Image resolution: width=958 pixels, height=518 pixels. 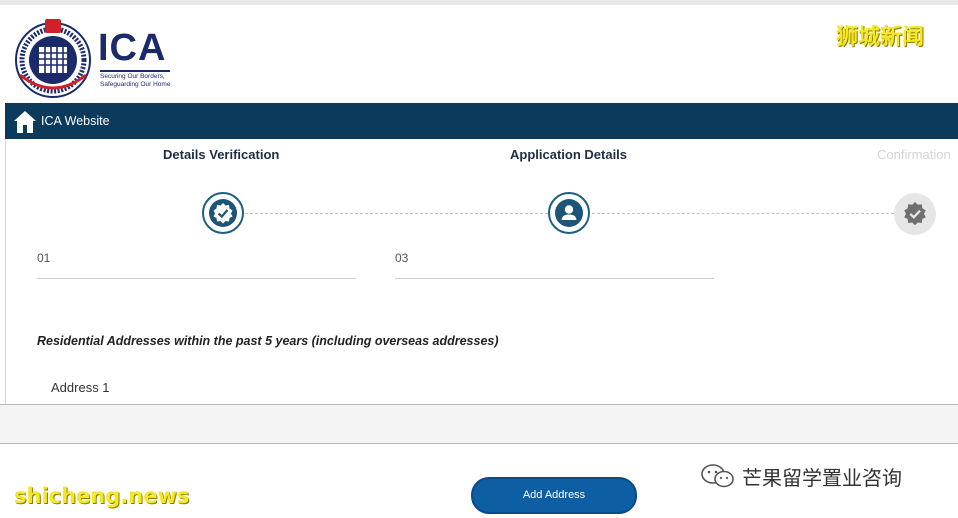 I want to click on field-value-2: 03, so click(x=402, y=258).